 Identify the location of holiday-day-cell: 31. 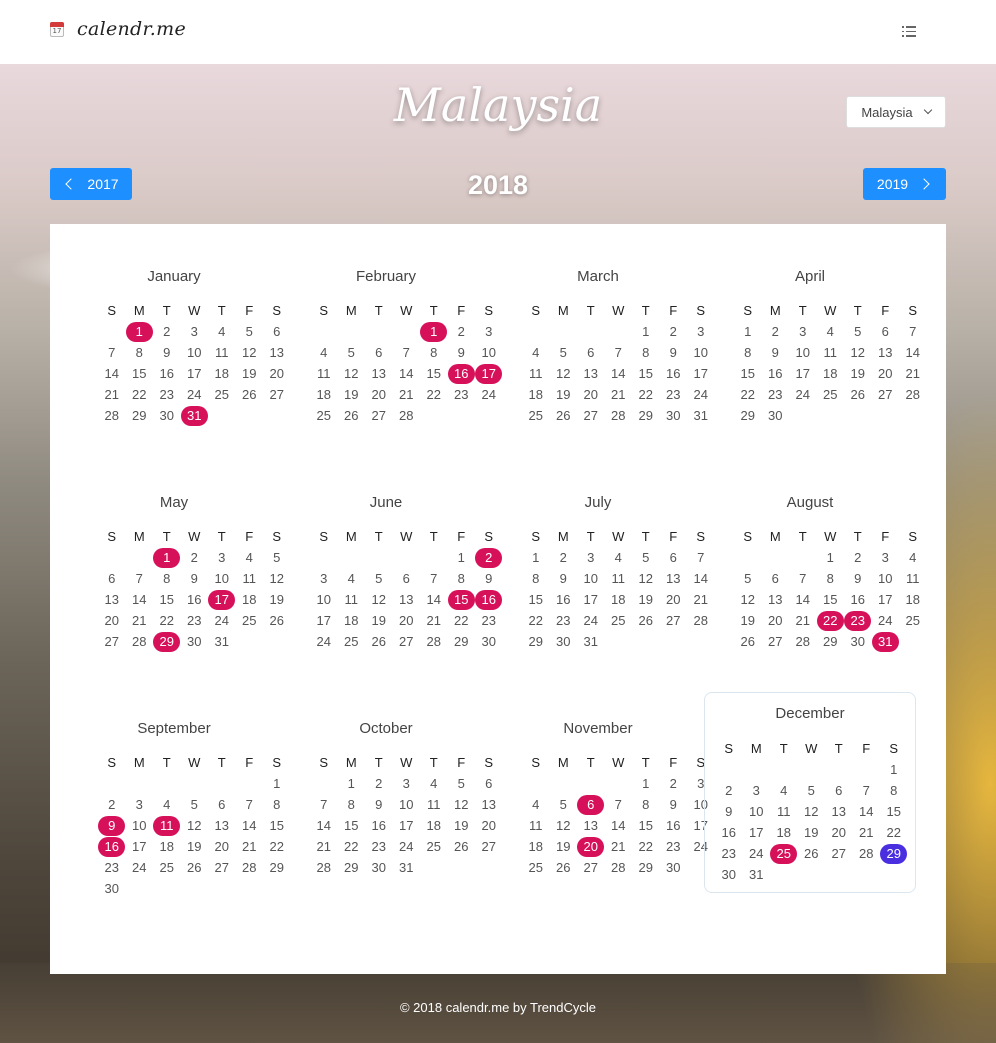
(885, 641).